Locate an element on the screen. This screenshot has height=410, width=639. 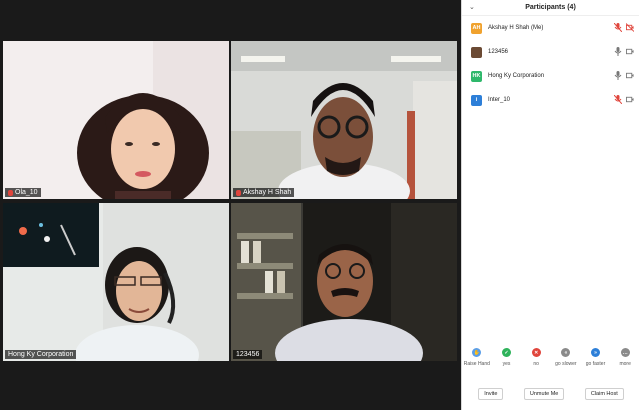
yes-button: ✓ yes is located at coordinates (507, 363).